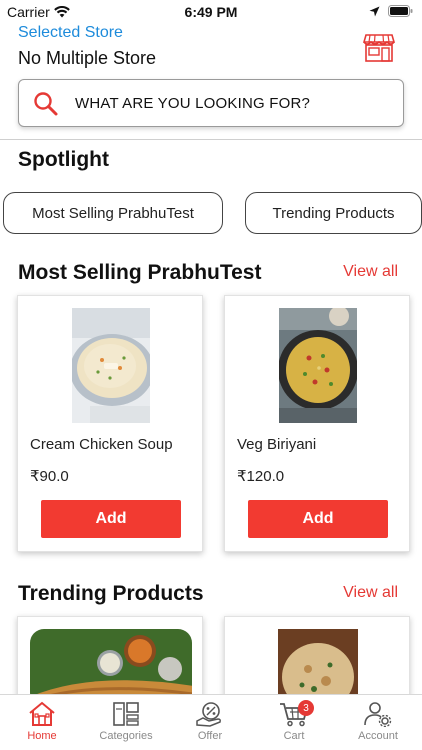  I want to click on status-bar: Carrier 6:49 PM, so click(211, 13).